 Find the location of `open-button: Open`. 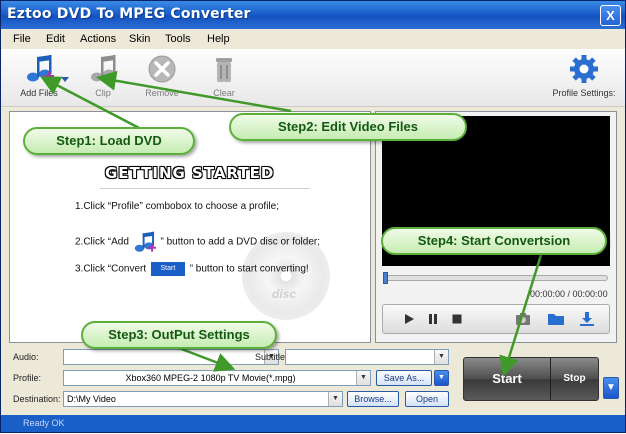

open-button: Open is located at coordinates (427, 399).